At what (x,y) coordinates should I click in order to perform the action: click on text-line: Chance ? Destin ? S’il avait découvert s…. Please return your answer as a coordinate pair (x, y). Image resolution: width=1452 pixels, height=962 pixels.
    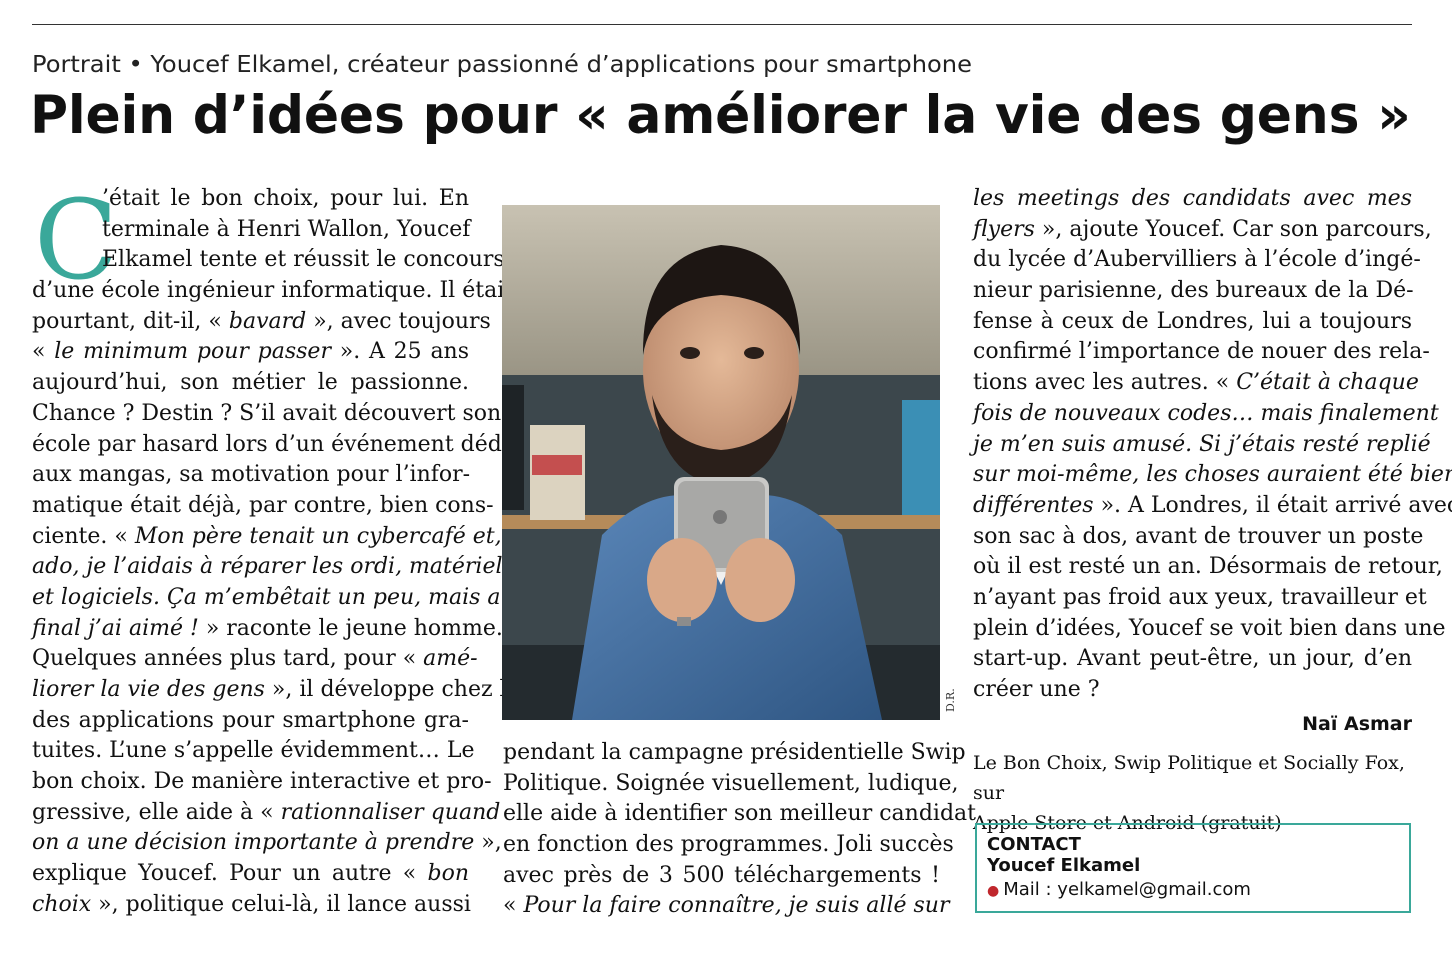
    Looking at the image, I should click on (266, 414).